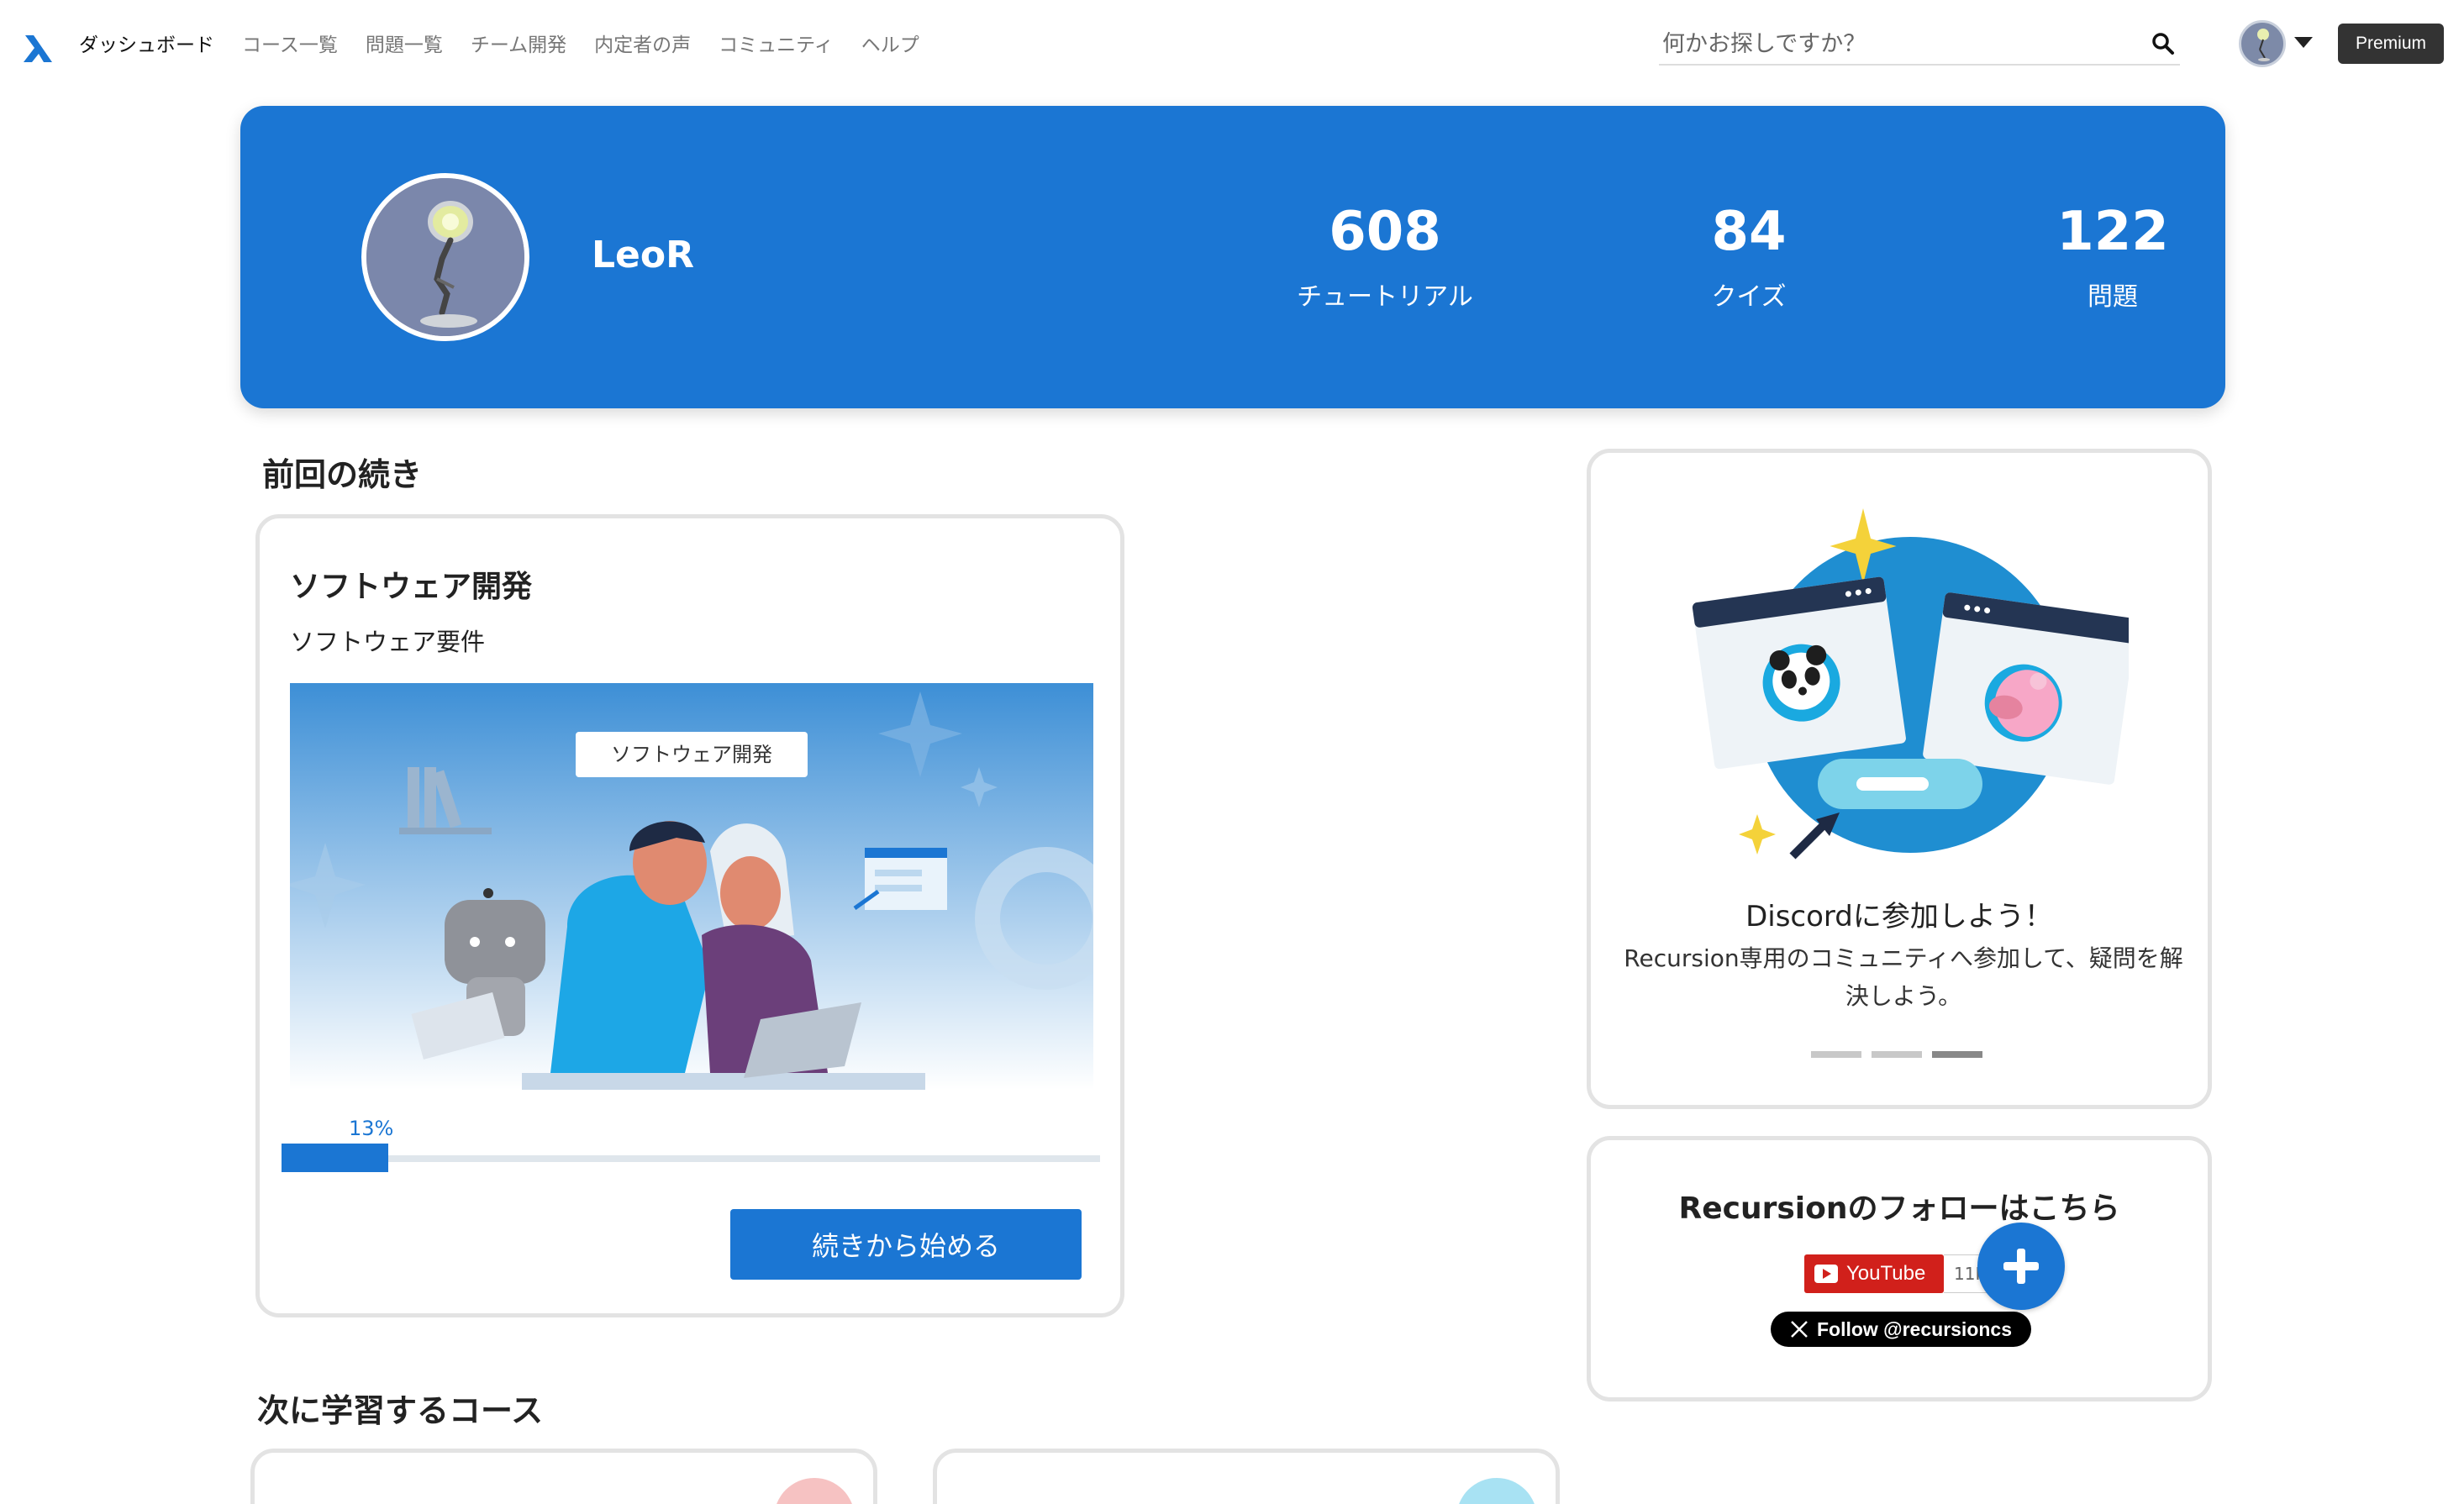 The image size is (2464, 1504). What do you see at coordinates (411, 587) in the screenshot?
I see `course-title: ソフトウェア開発` at bounding box center [411, 587].